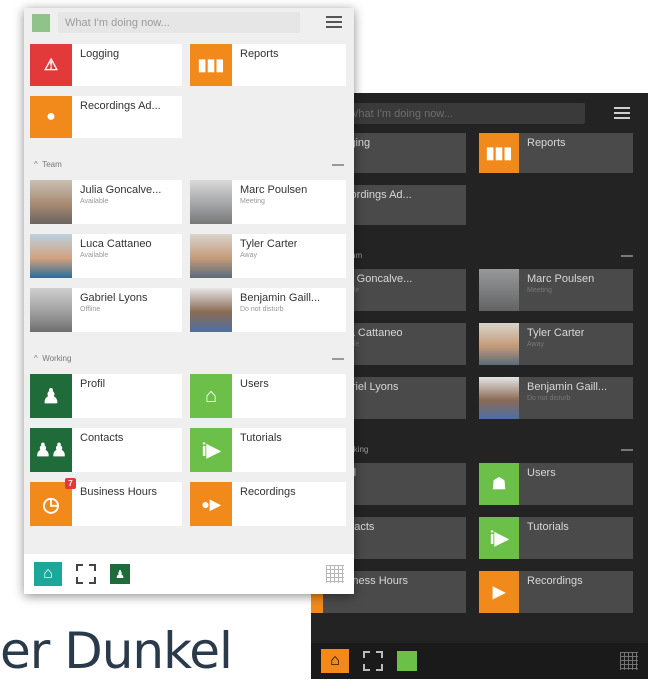 Image resolution: width=648 pixels, height=680 pixels. I want to click on team-icon: ♟, so click(120, 574).